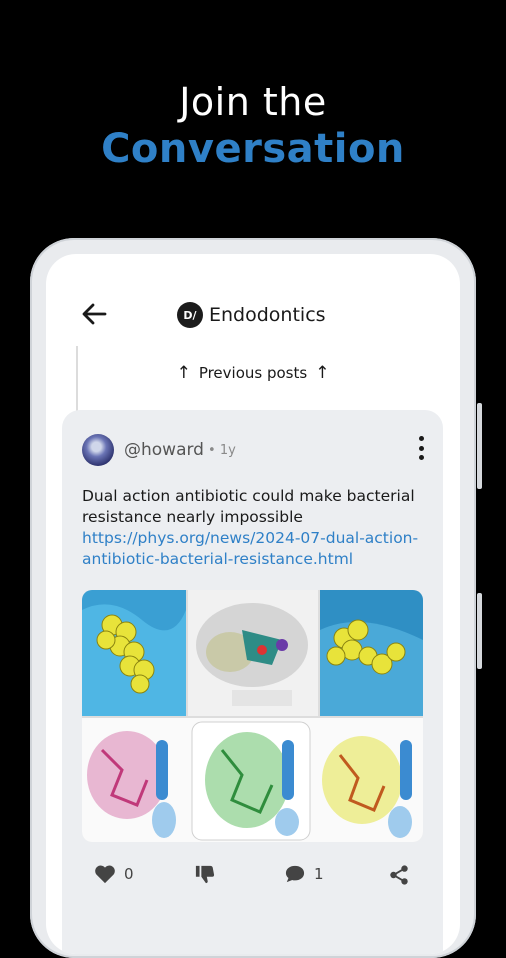  What do you see at coordinates (295, 874) in the screenshot?
I see `comment-icon` at bounding box center [295, 874].